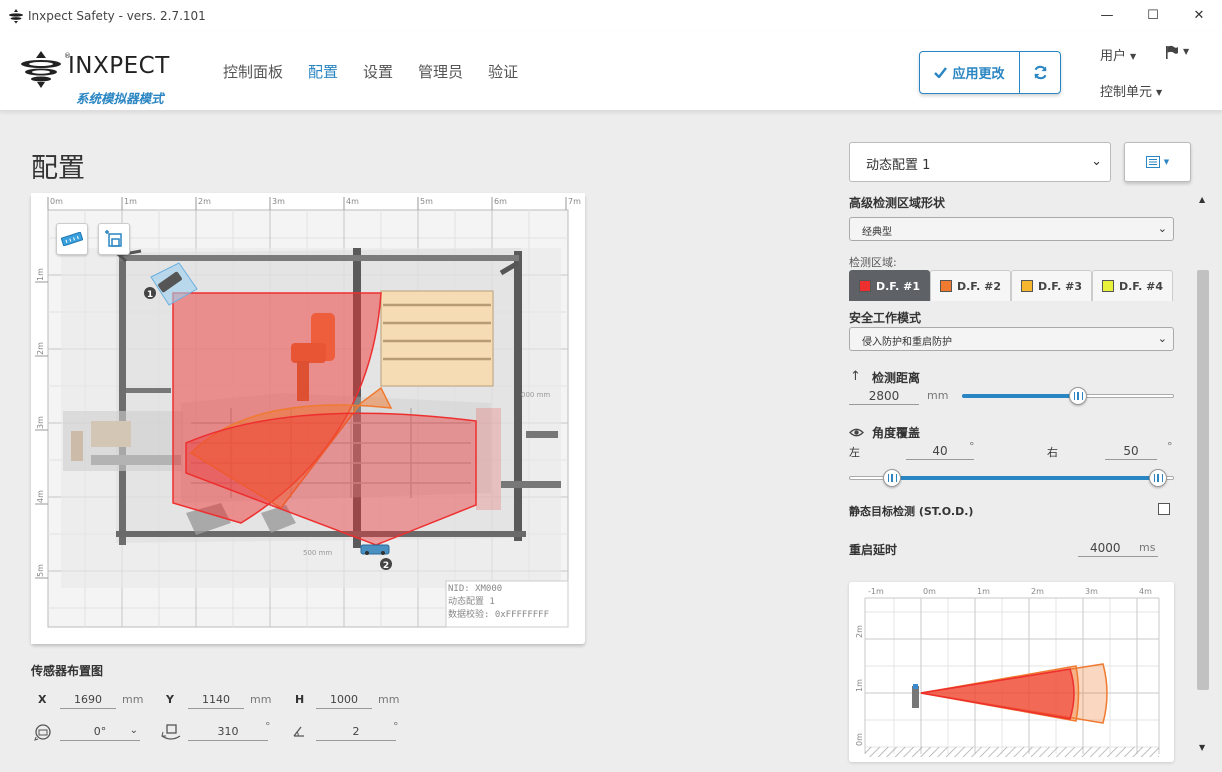 The width and height of the screenshot is (1222, 772). What do you see at coordinates (1152, 162) in the screenshot?
I see `list-icon` at bounding box center [1152, 162].